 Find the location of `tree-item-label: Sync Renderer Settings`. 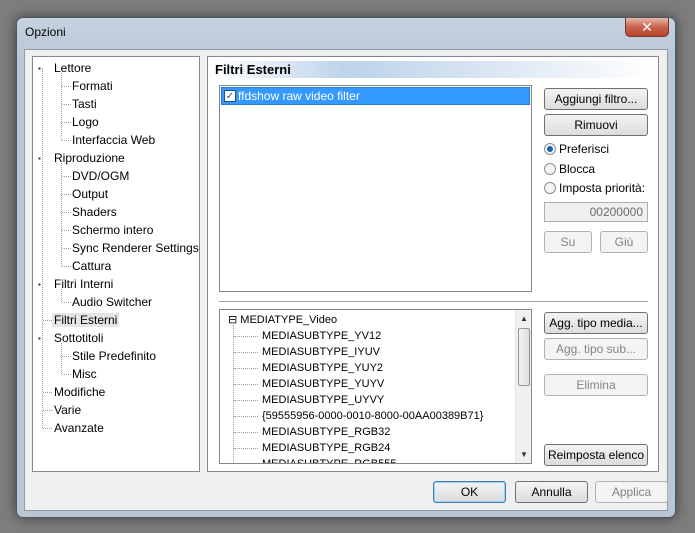

tree-item-label: Sync Renderer Settings is located at coordinates (135, 248).